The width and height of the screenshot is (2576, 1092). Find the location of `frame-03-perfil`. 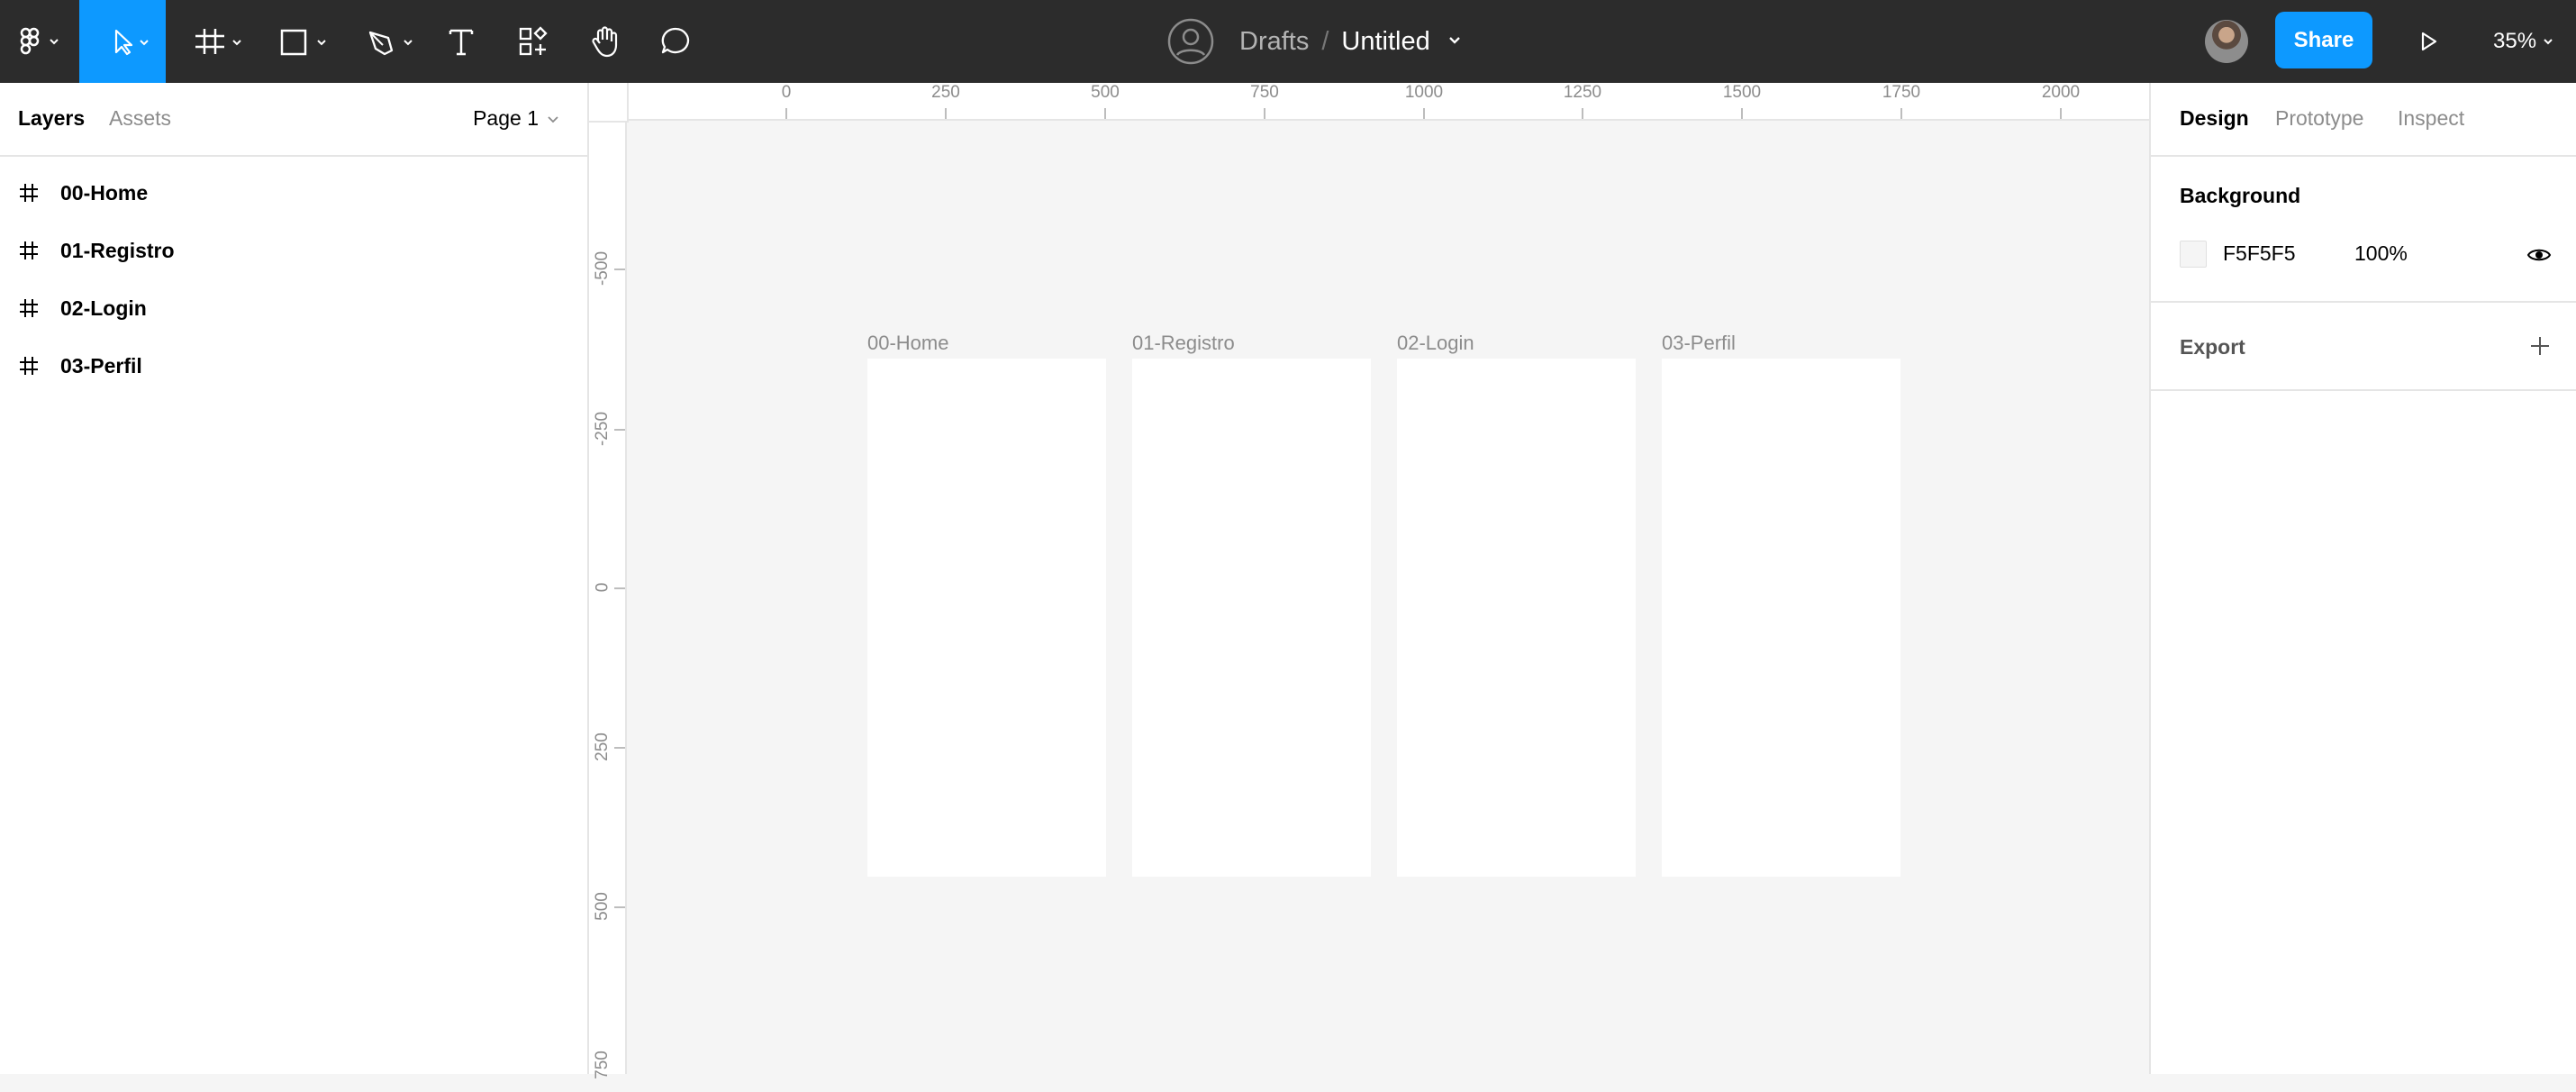

frame-03-perfil is located at coordinates (1781, 618).